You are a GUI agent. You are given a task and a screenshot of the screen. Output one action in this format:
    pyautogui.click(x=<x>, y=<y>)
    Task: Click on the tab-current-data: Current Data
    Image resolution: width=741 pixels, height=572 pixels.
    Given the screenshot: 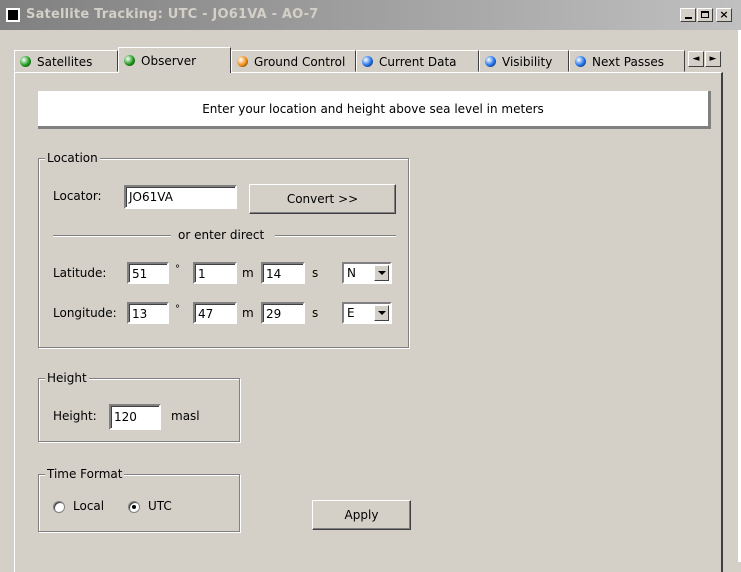 What is the action you would take?
    pyautogui.click(x=417, y=61)
    